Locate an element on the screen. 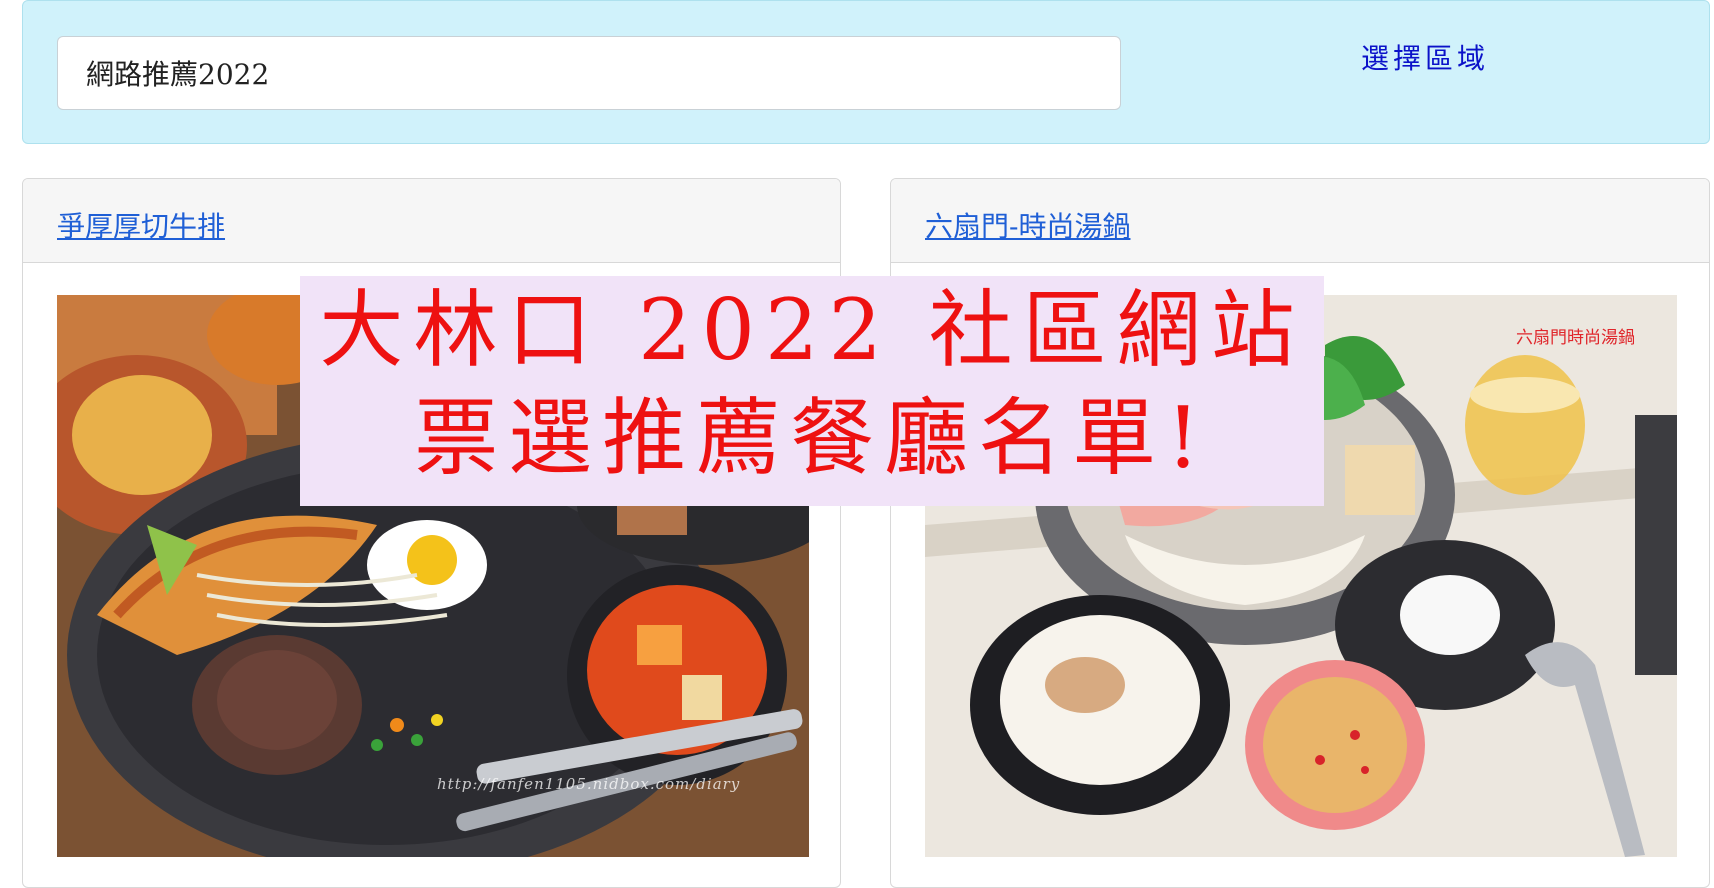  restaurant-title-link: 六扇門-時尚湯鍋 is located at coordinates (1027, 225).